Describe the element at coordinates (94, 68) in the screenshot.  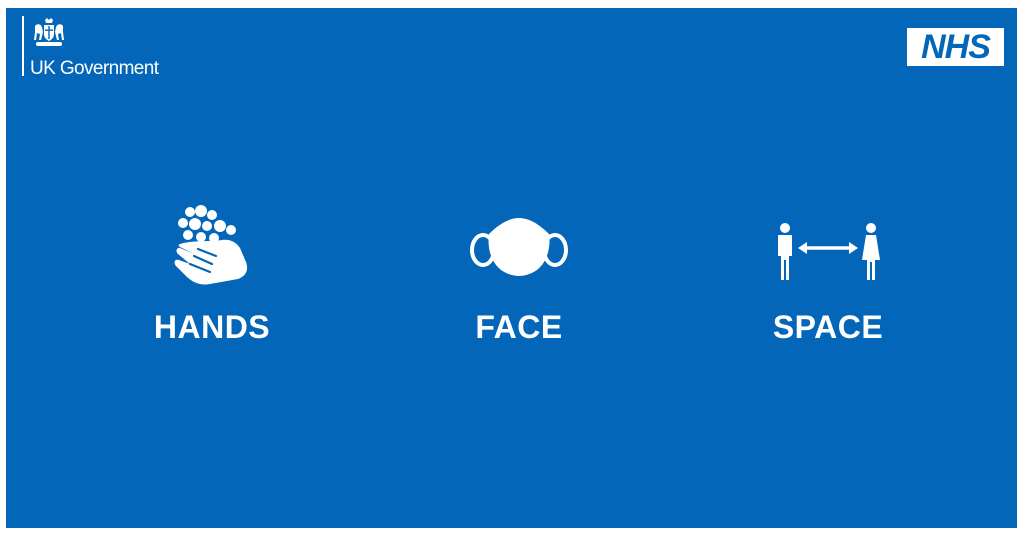
I see `uk-government-text: UK Government` at that location.